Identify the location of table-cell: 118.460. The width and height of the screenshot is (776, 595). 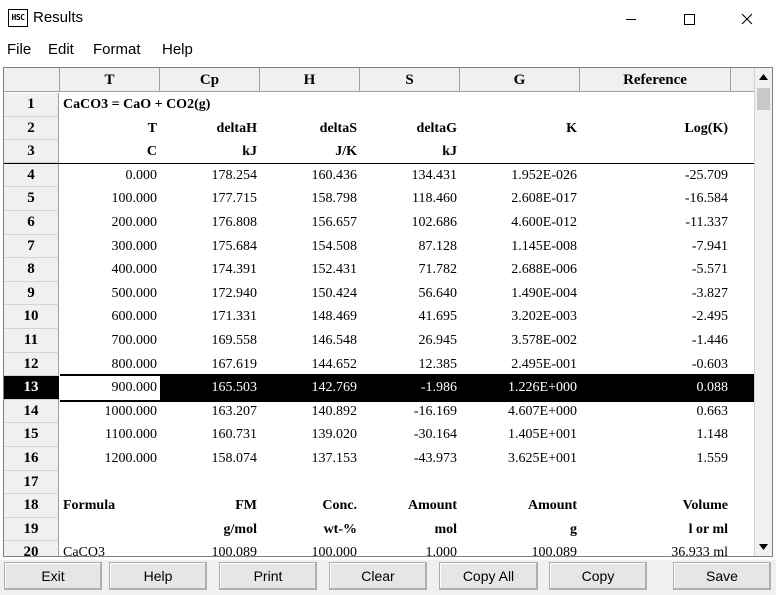
(410, 199).